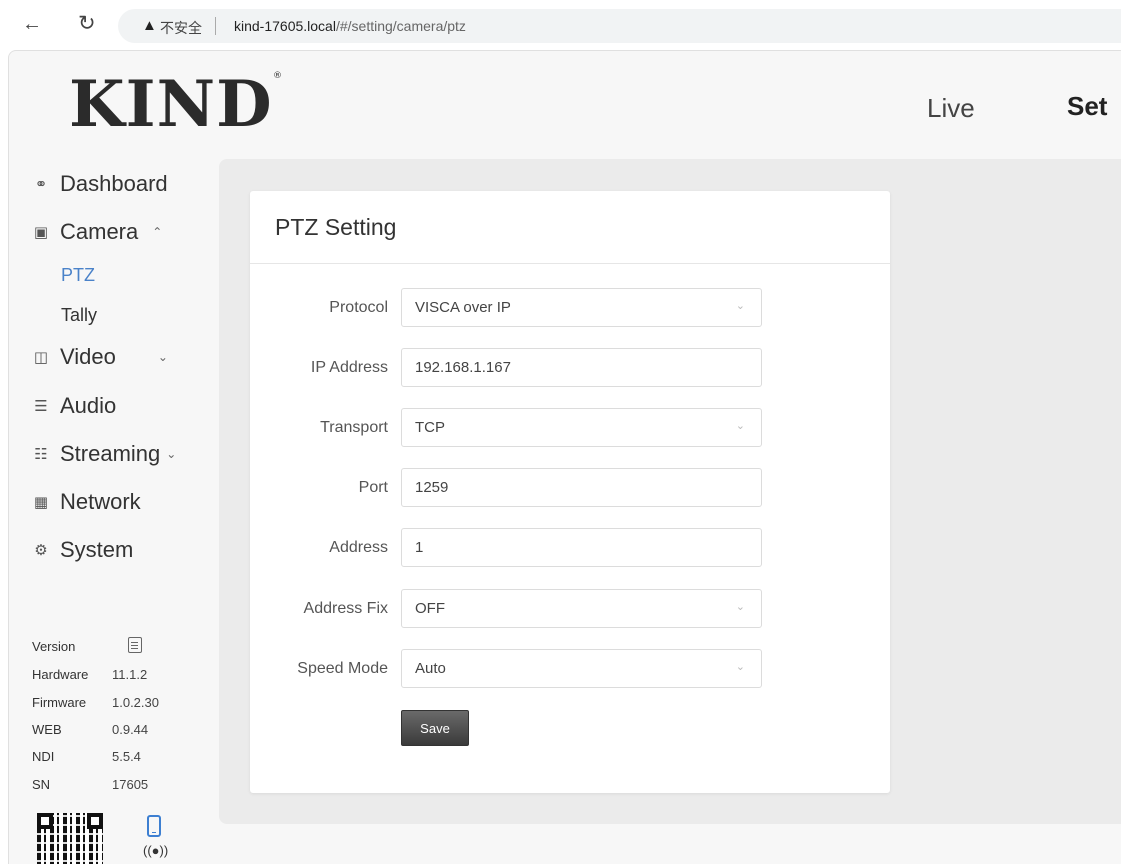 The image size is (1121, 864). Describe the element at coordinates (41, 550) in the screenshot. I see `gear-icon: ⚙` at that location.